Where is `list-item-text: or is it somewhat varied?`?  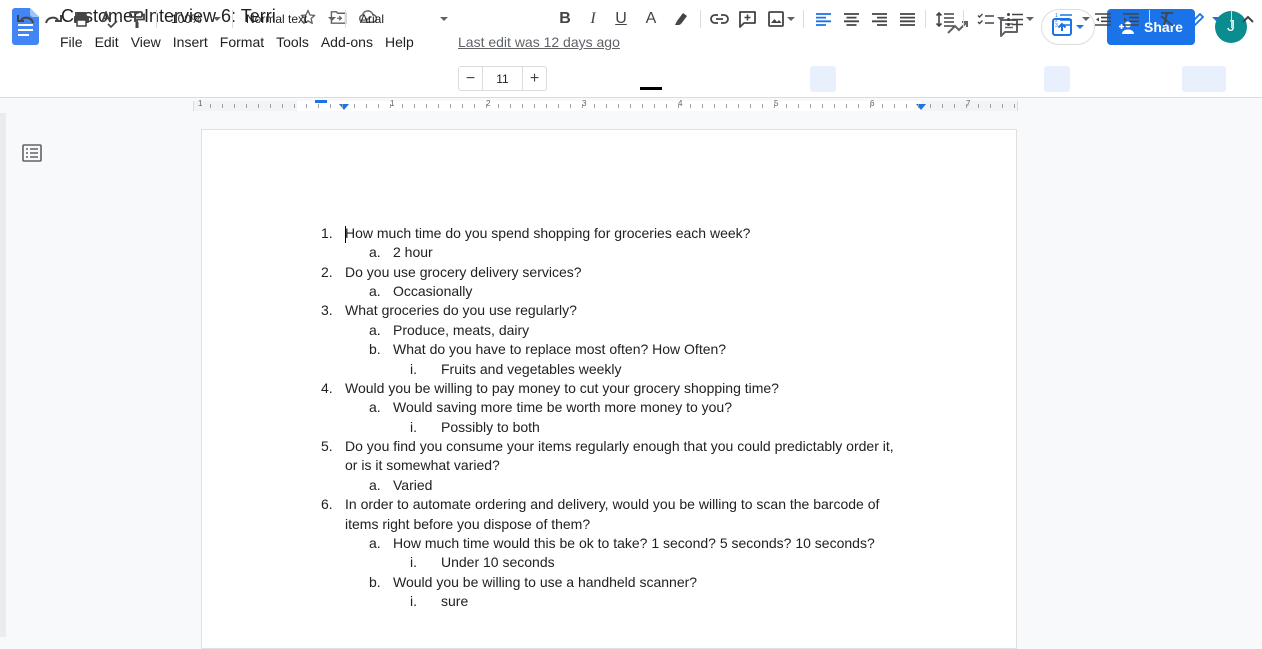
list-item-text: or is it somewhat varied? is located at coordinates (422, 465).